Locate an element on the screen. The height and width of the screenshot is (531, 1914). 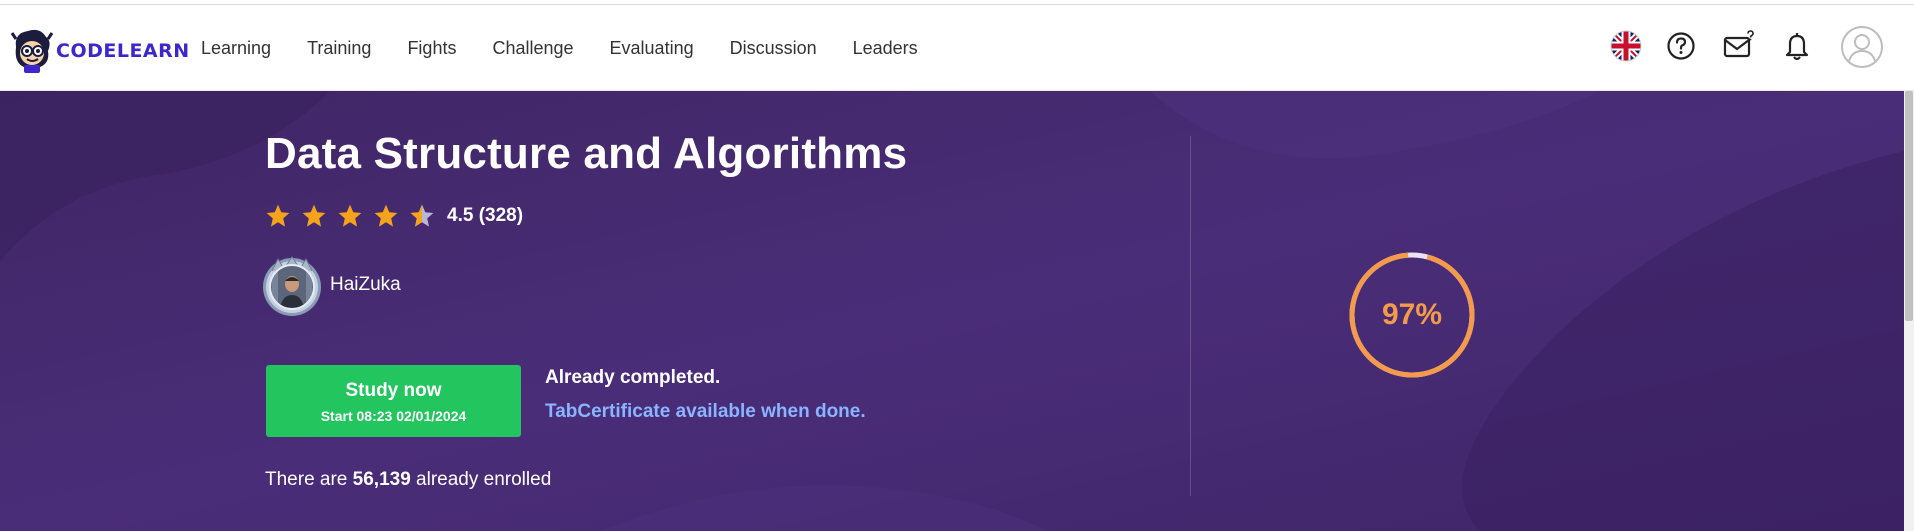
certificate-link: TabCertificate available when done. is located at coordinates (705, 412).